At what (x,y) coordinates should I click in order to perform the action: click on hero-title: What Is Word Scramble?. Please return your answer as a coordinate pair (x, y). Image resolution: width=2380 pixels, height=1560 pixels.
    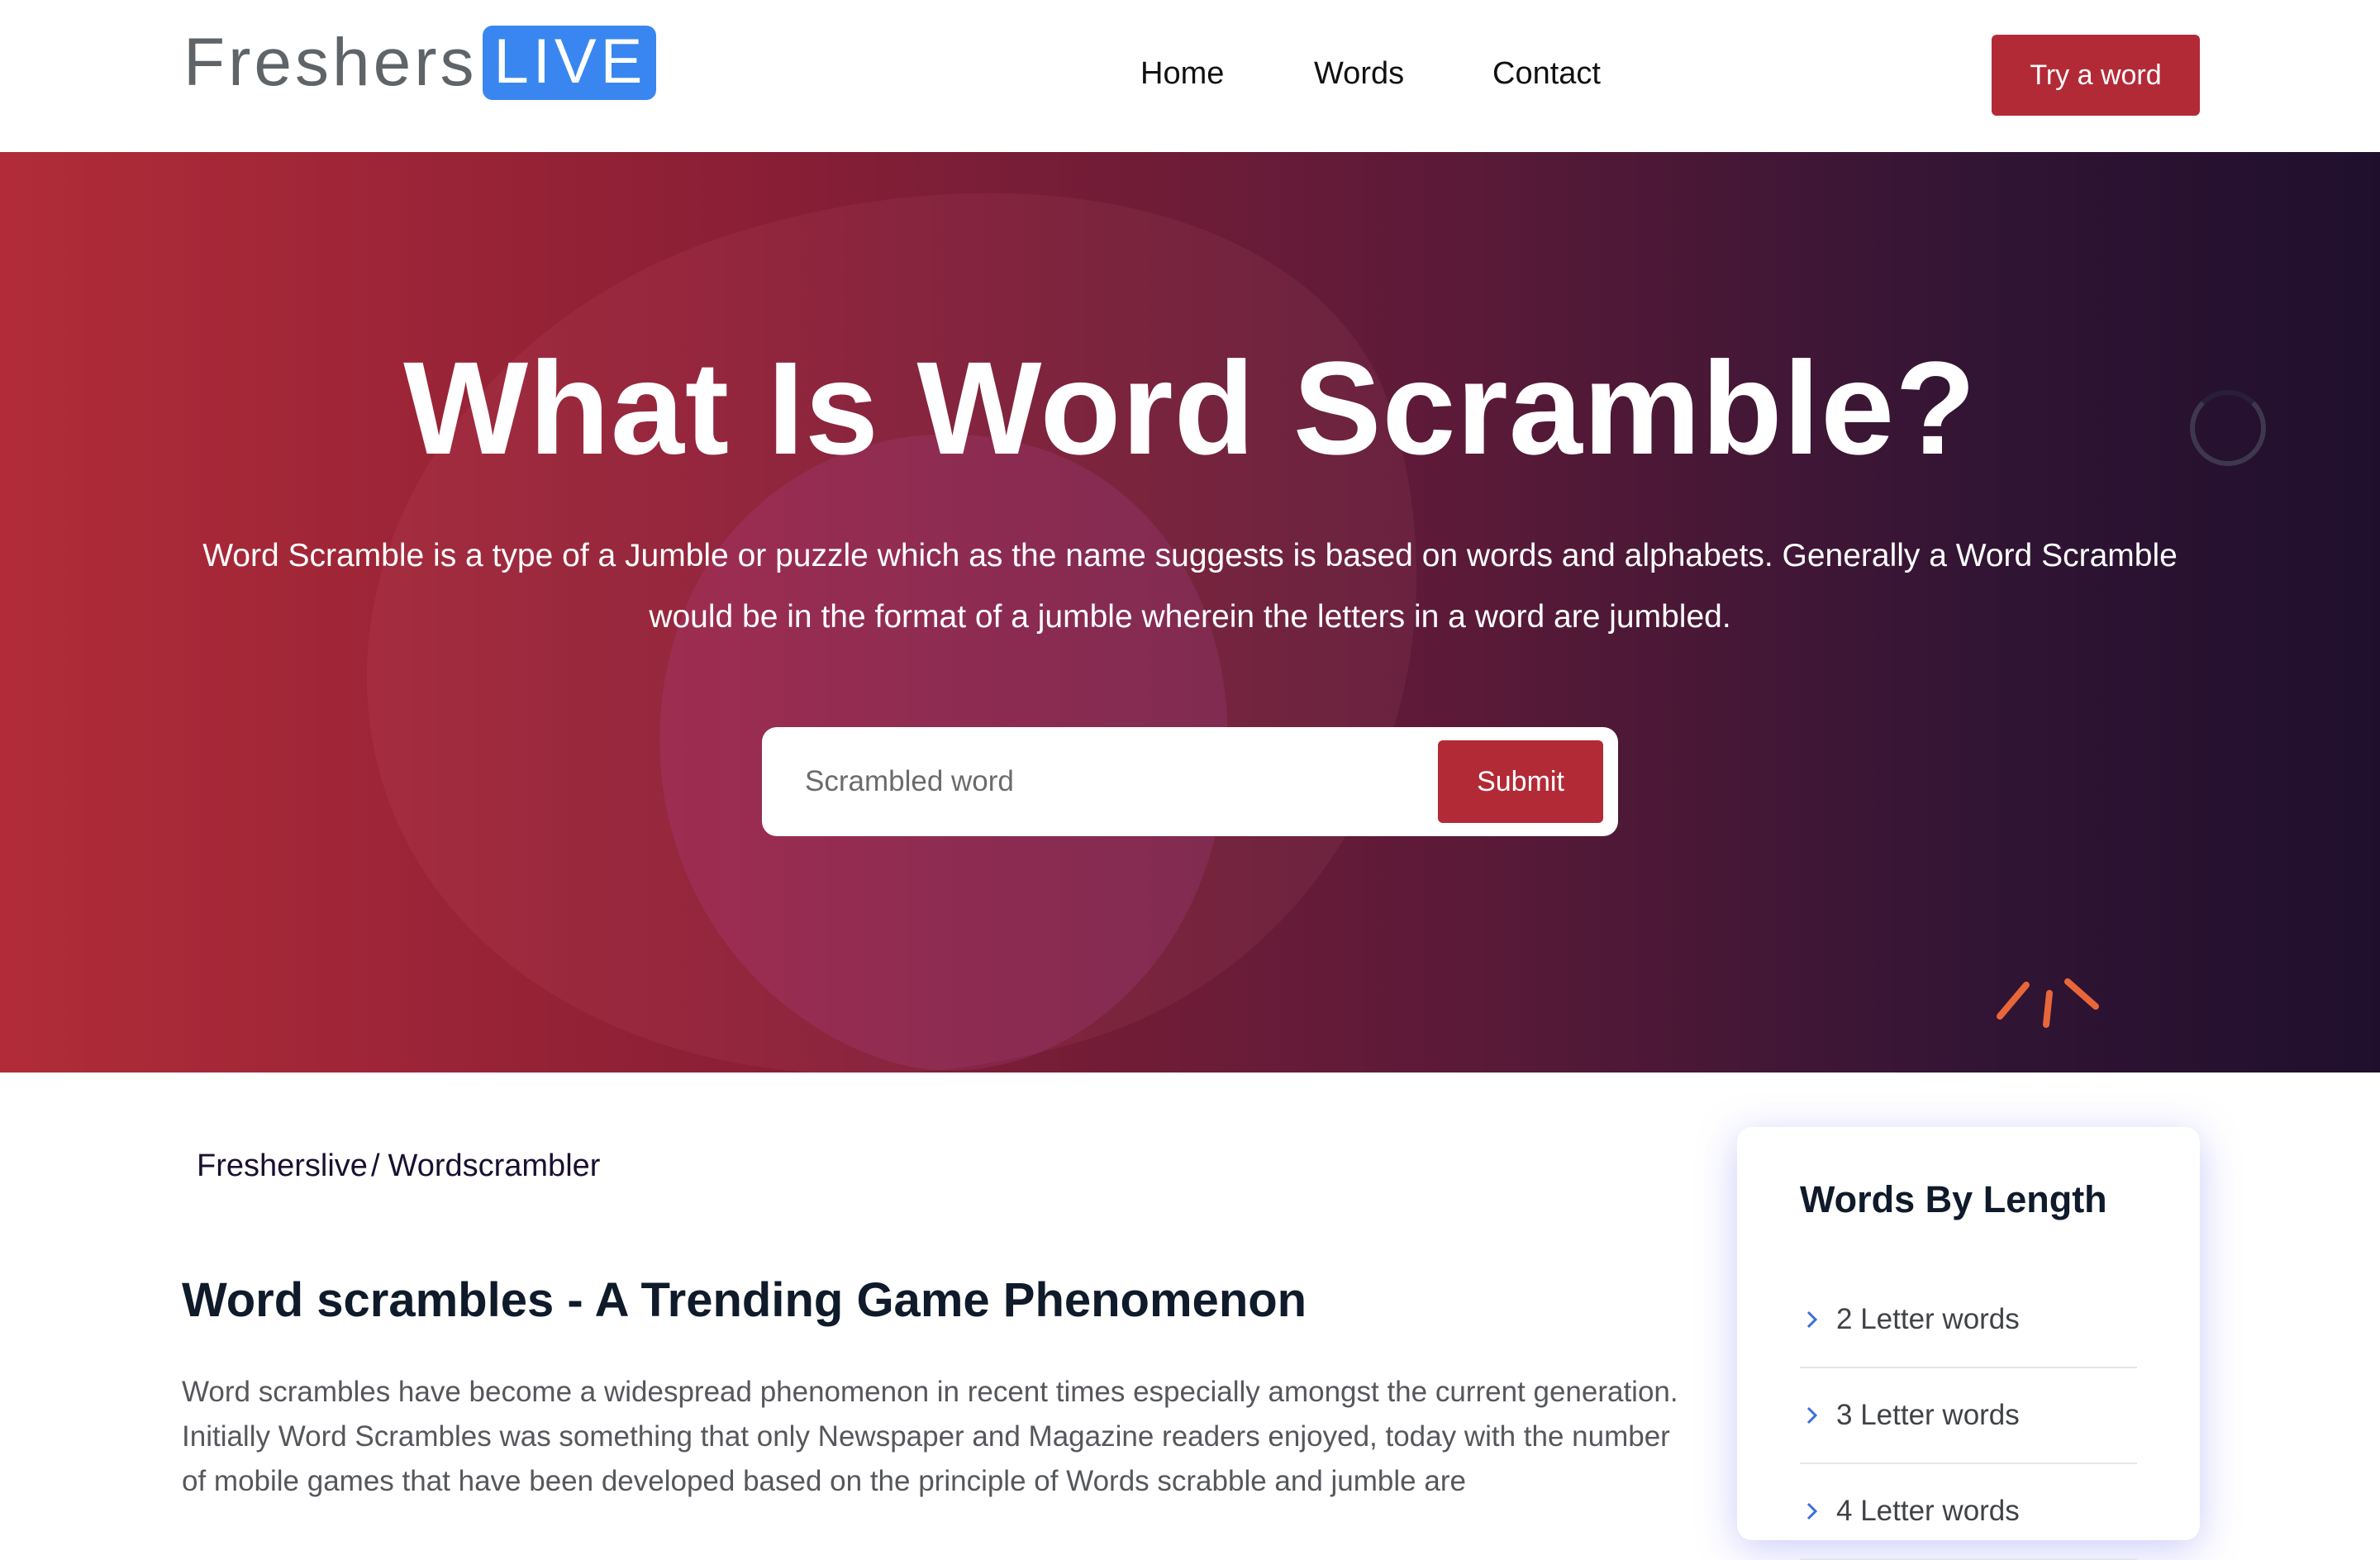
    Looking at the image, I should click on (1190, 408).